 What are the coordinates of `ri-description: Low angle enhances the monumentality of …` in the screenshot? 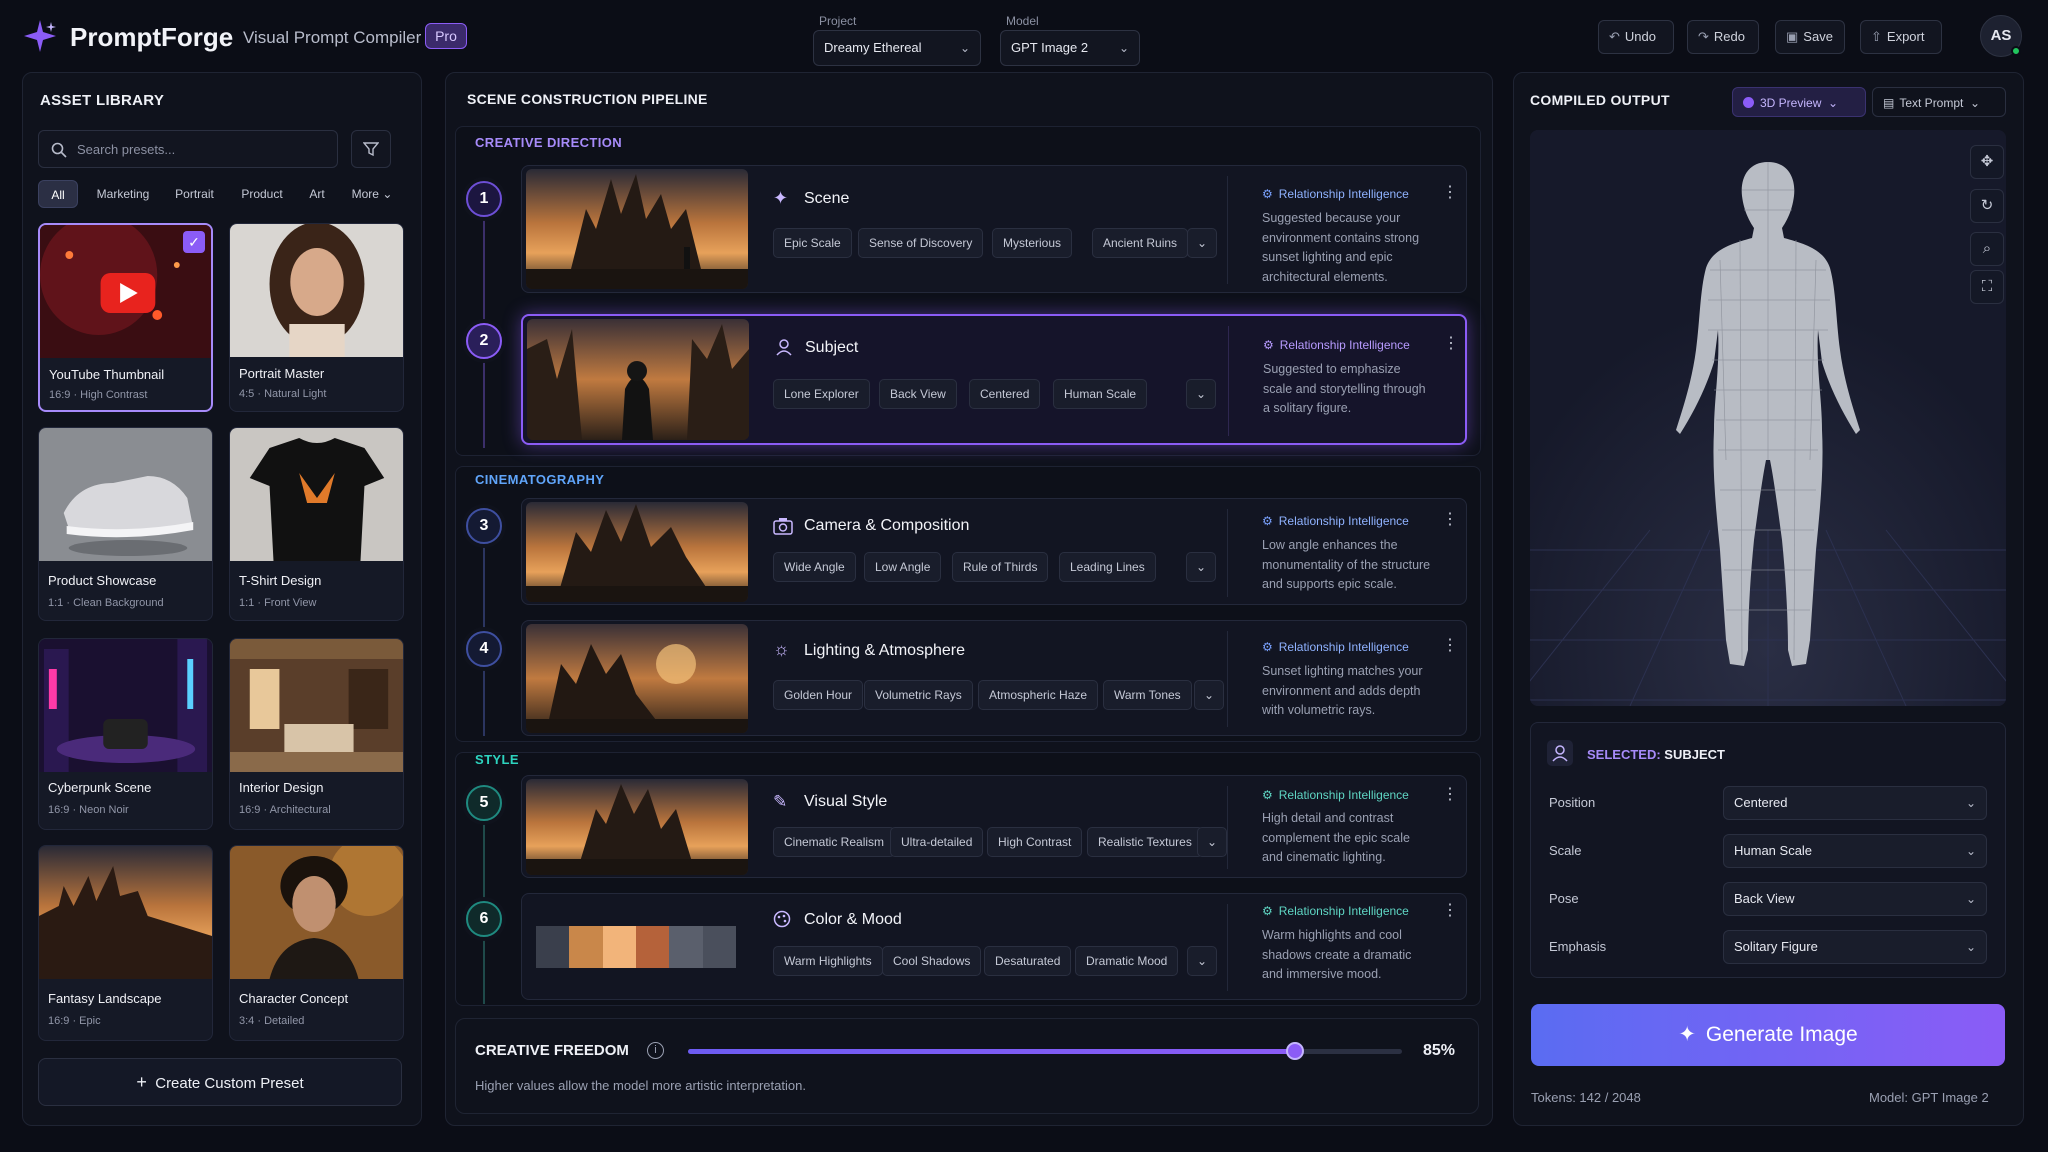 It's located at (1346, 564).